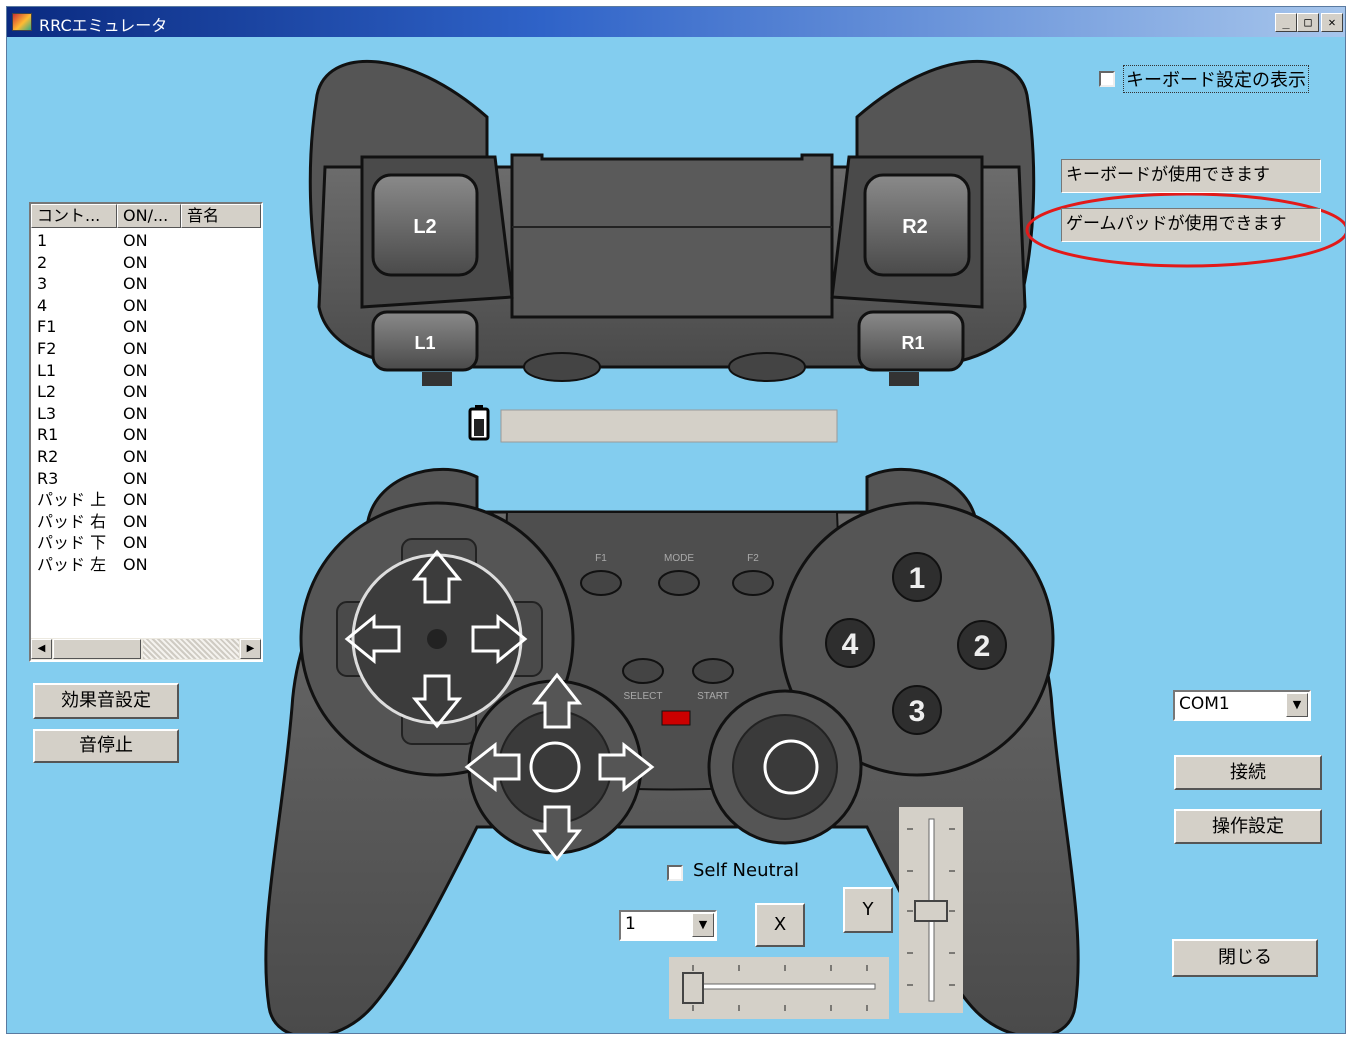 This screenshot has height=1038, width=1354. I want to click on scroll-left-icon: ◀, so click(41, 649).